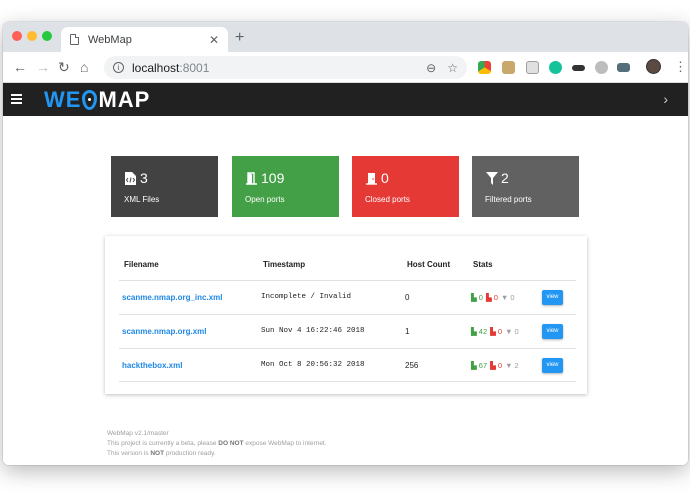 This screenshot has width=690, height=500. I want to click on stat-card-xml-files: 3 XML Files, so click(164, 186).